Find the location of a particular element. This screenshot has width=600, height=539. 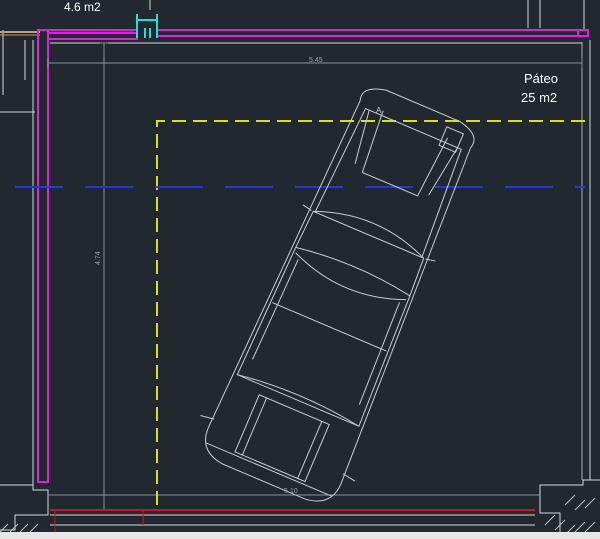

bottom-strip is located at coordinates (300, 535).